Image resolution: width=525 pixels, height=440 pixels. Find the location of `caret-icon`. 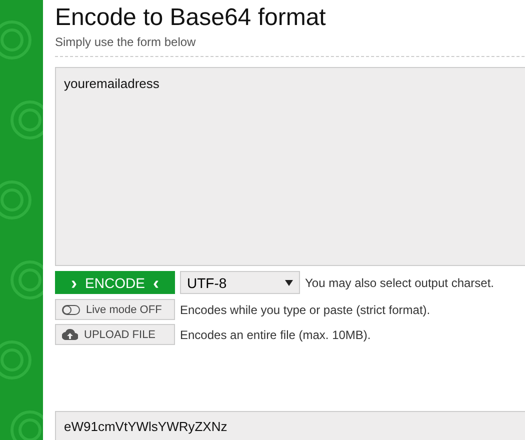

caret-icon is located at coordinates (289, 283).